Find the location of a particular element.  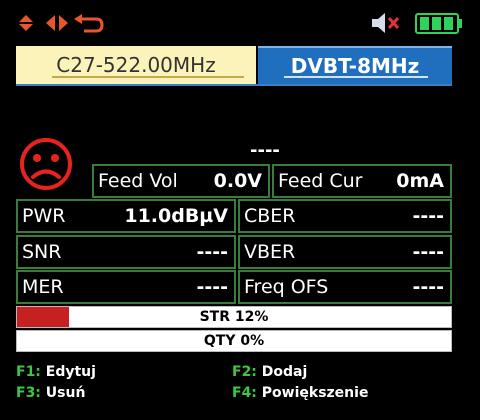

mer-cell: MER ---- is located at coordinates (126, 287).